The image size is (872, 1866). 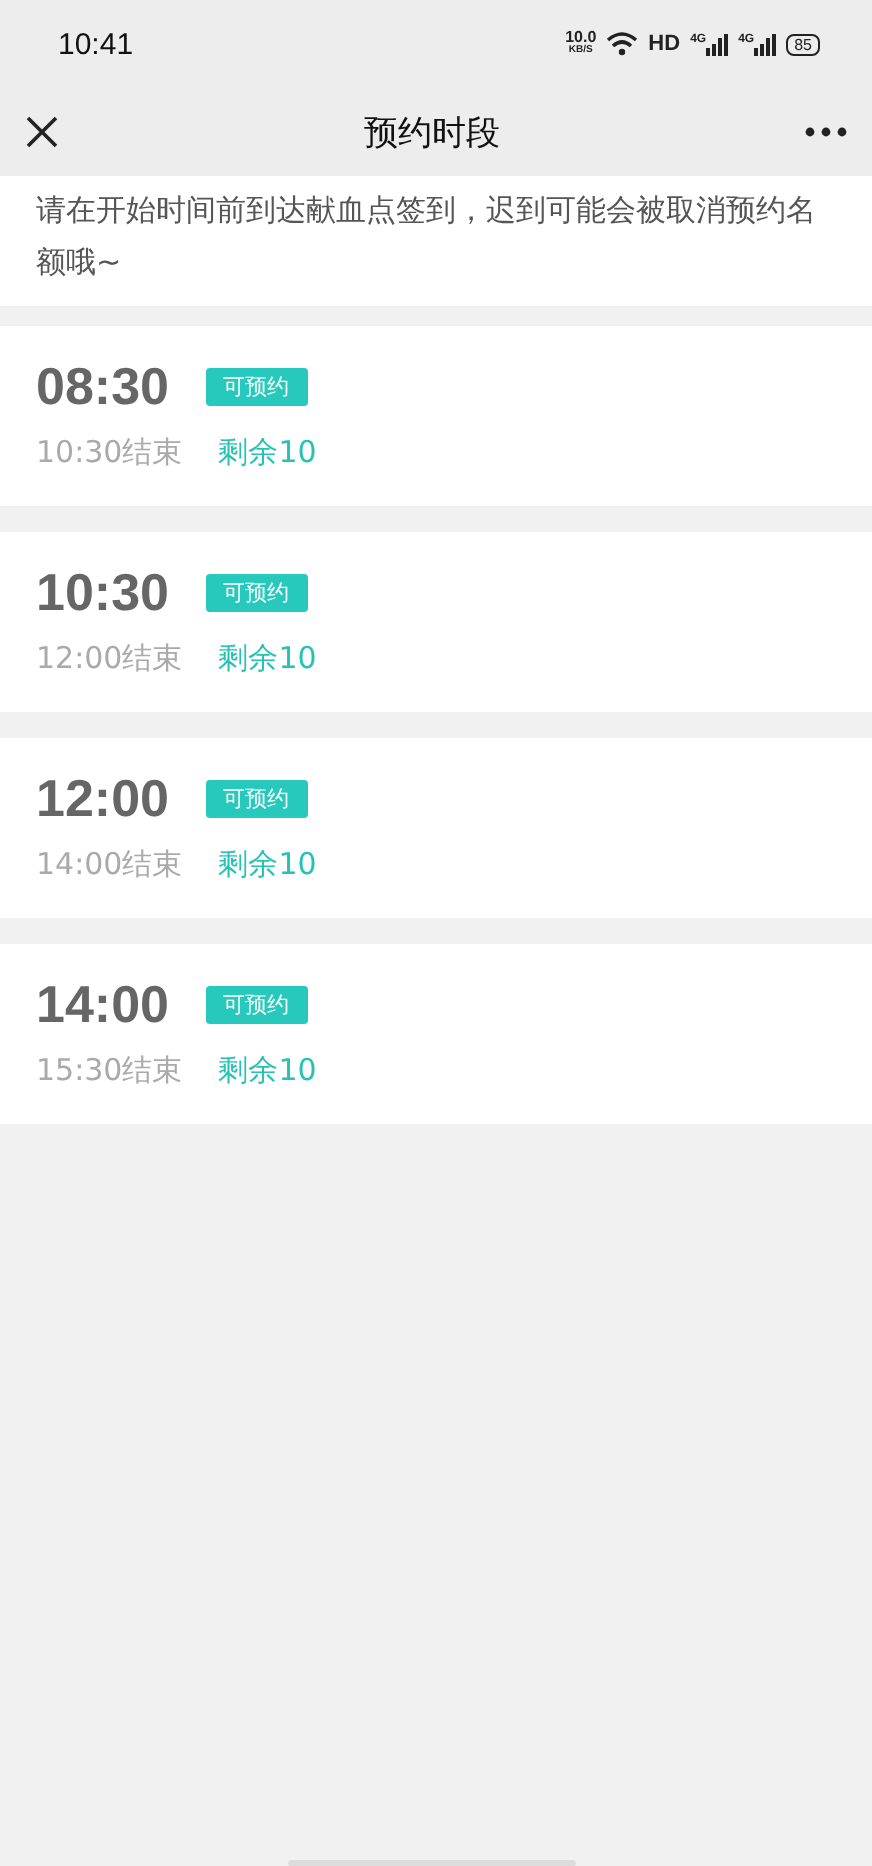 I want to click on more-icon, so click(x=826, y=132).